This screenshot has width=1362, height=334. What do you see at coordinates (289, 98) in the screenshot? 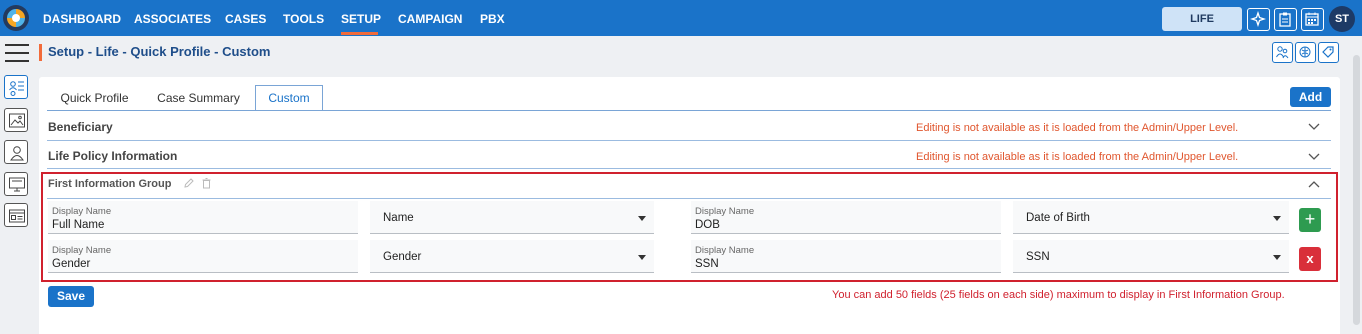
I see `tab-custom: Custom` at bounding box center [289, 98].